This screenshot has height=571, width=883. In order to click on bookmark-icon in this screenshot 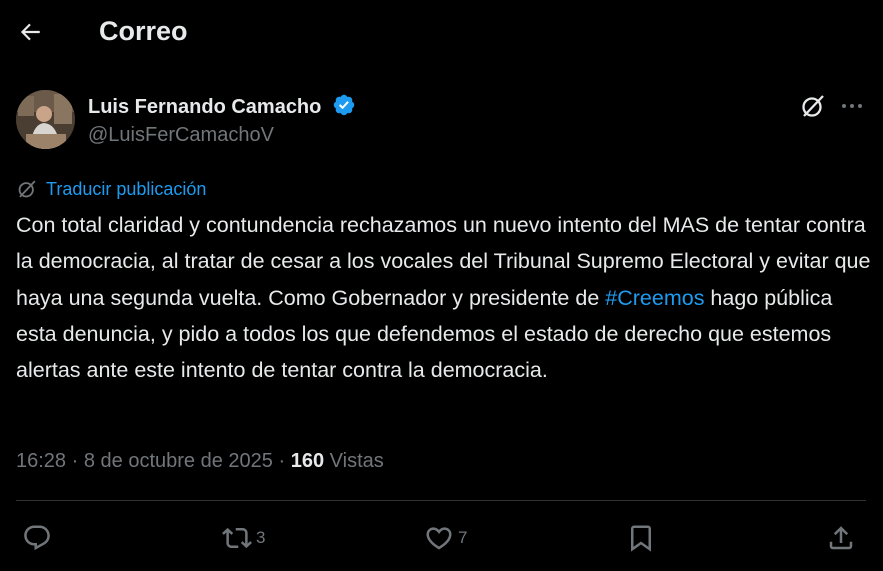, I will do `click(641, 538)`.